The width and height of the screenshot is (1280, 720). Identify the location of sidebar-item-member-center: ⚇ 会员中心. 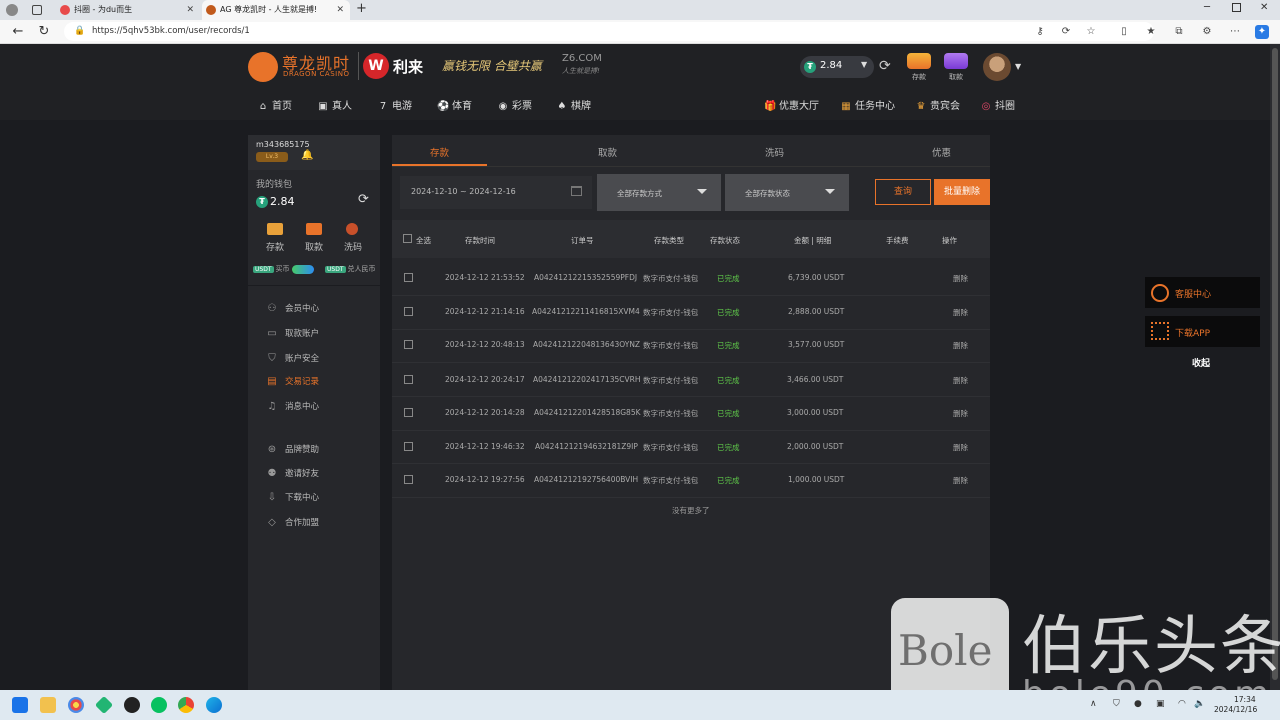
(293, 308).